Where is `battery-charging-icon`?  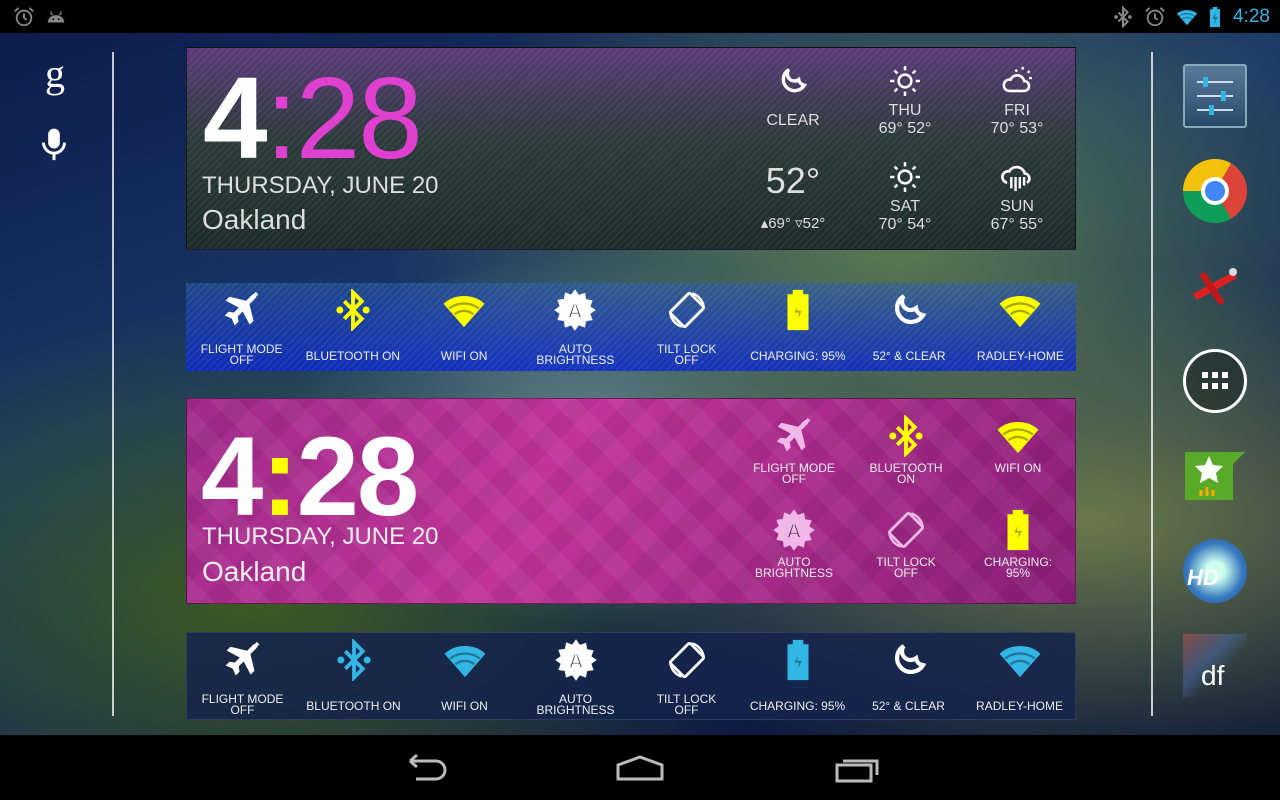 battery-charging-icon is located at coordinates (1215, 17).